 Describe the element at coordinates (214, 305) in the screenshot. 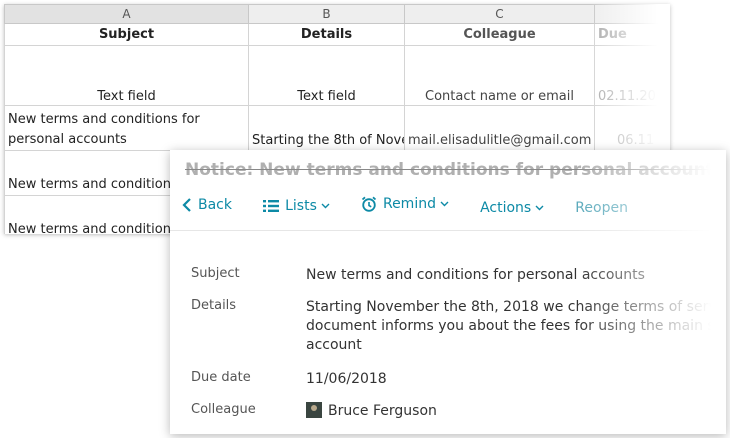

I see `field-label: Details` at that location.